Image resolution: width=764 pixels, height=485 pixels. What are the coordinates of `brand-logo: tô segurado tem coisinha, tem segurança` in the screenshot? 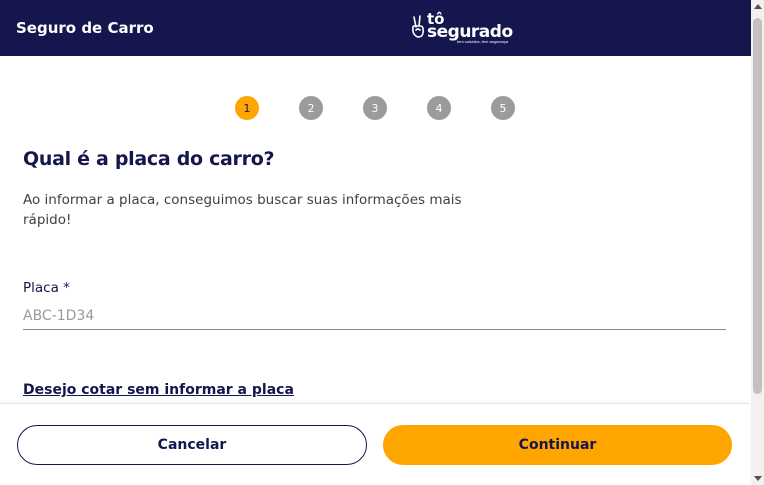 It's located at (461, 28).